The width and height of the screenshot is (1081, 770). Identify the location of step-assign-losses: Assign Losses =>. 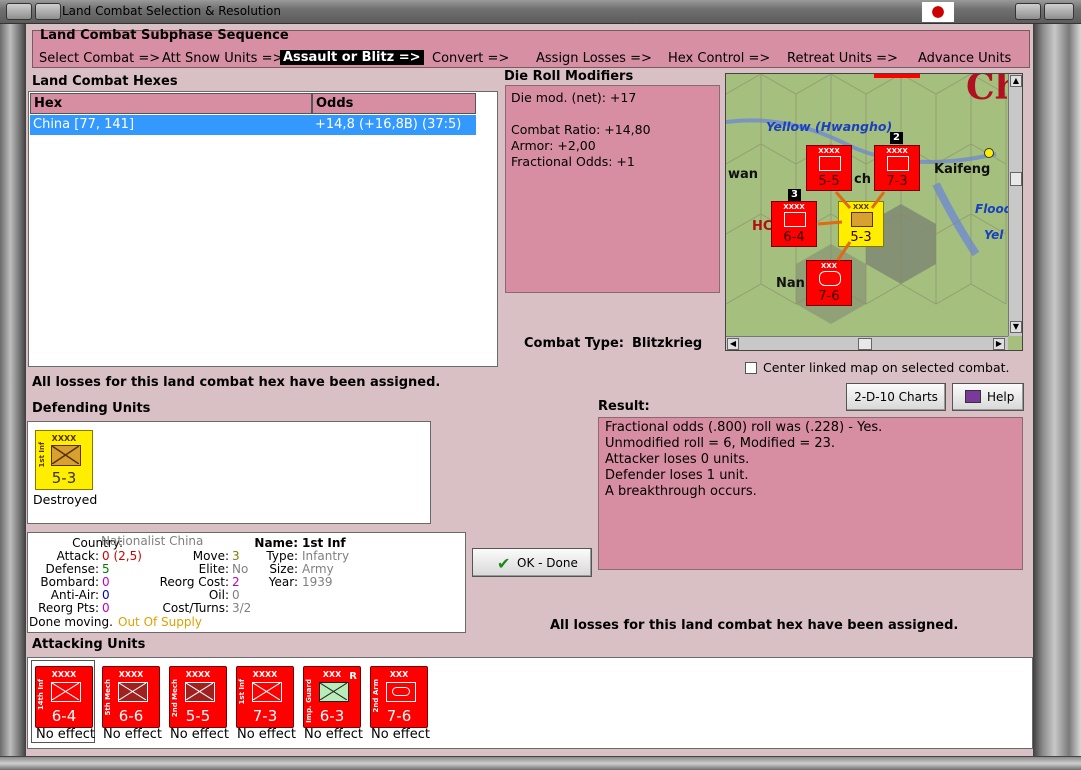
(594, 58).